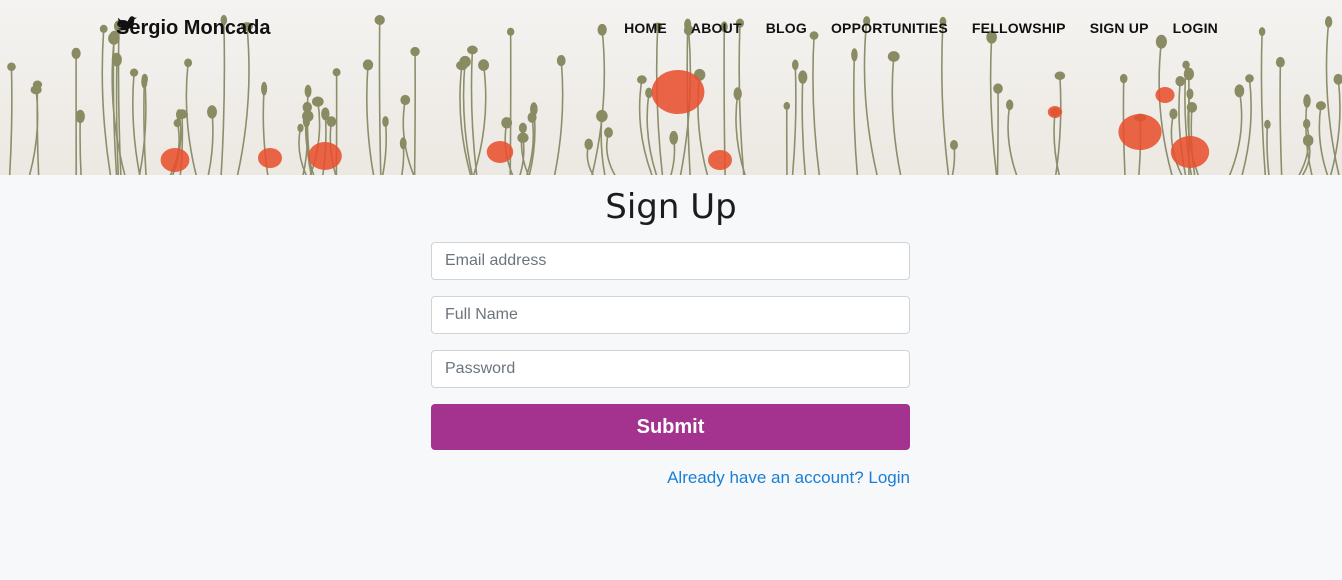  I want to click on nav-blog: BLOG, so click(786, 28).